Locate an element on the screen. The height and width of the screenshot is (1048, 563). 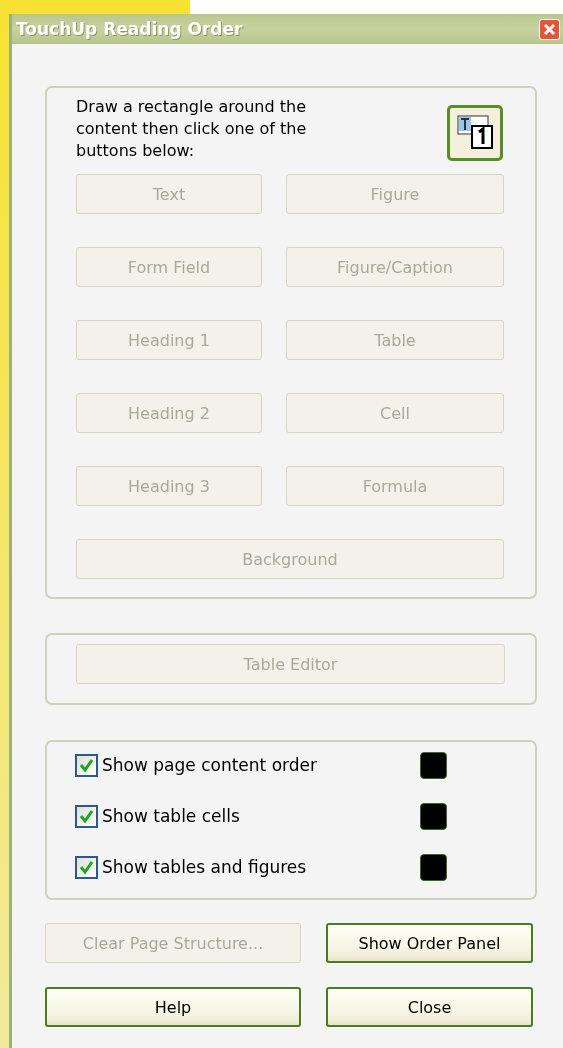
checkbox-label: Show page content order is located at coordinates (210, 765).